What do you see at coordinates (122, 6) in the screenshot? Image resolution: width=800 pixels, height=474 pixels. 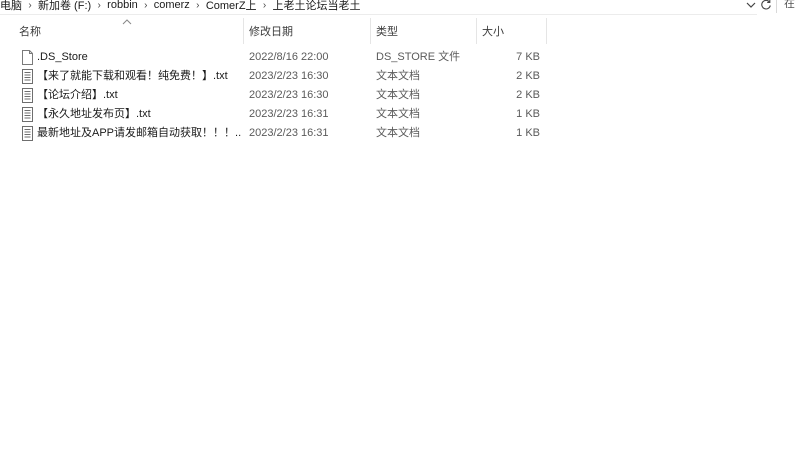 I see `breadcrumb-robbin: robbin` at bounding box center [122, 6].